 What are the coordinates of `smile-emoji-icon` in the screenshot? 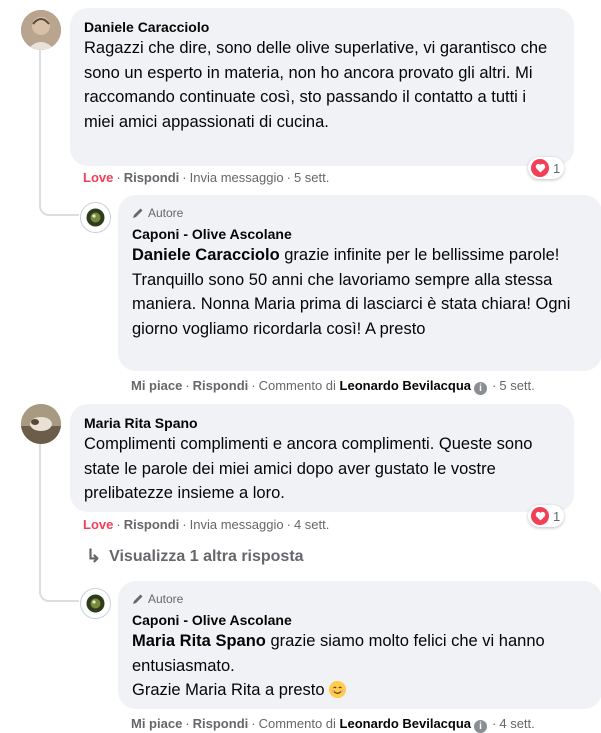 It's located at (338, 689).